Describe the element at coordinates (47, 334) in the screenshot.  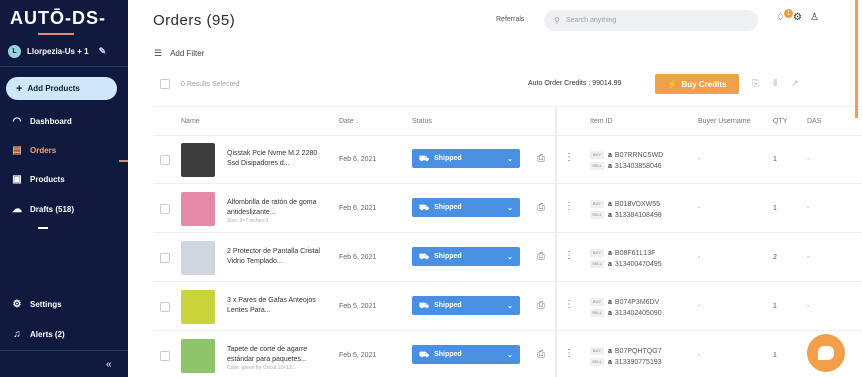
I see `sidebar-item-label: Alerts (2)` at that location.